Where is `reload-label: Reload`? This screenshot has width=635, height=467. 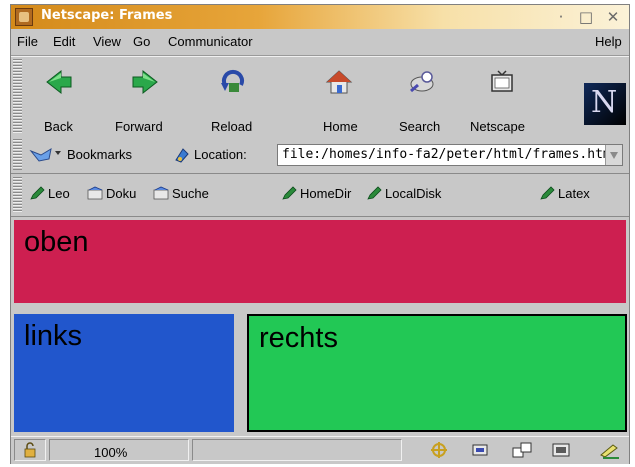 reload-label: Reload is located at coordinates (232, 126).